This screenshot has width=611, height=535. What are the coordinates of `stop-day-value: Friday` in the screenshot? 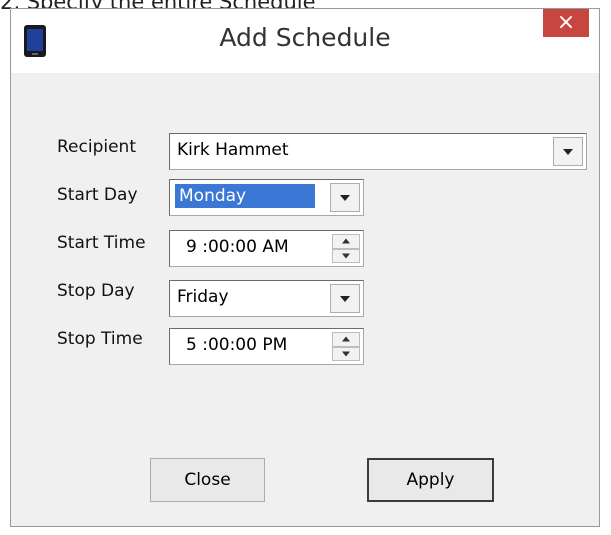 It's located at (203, 297).